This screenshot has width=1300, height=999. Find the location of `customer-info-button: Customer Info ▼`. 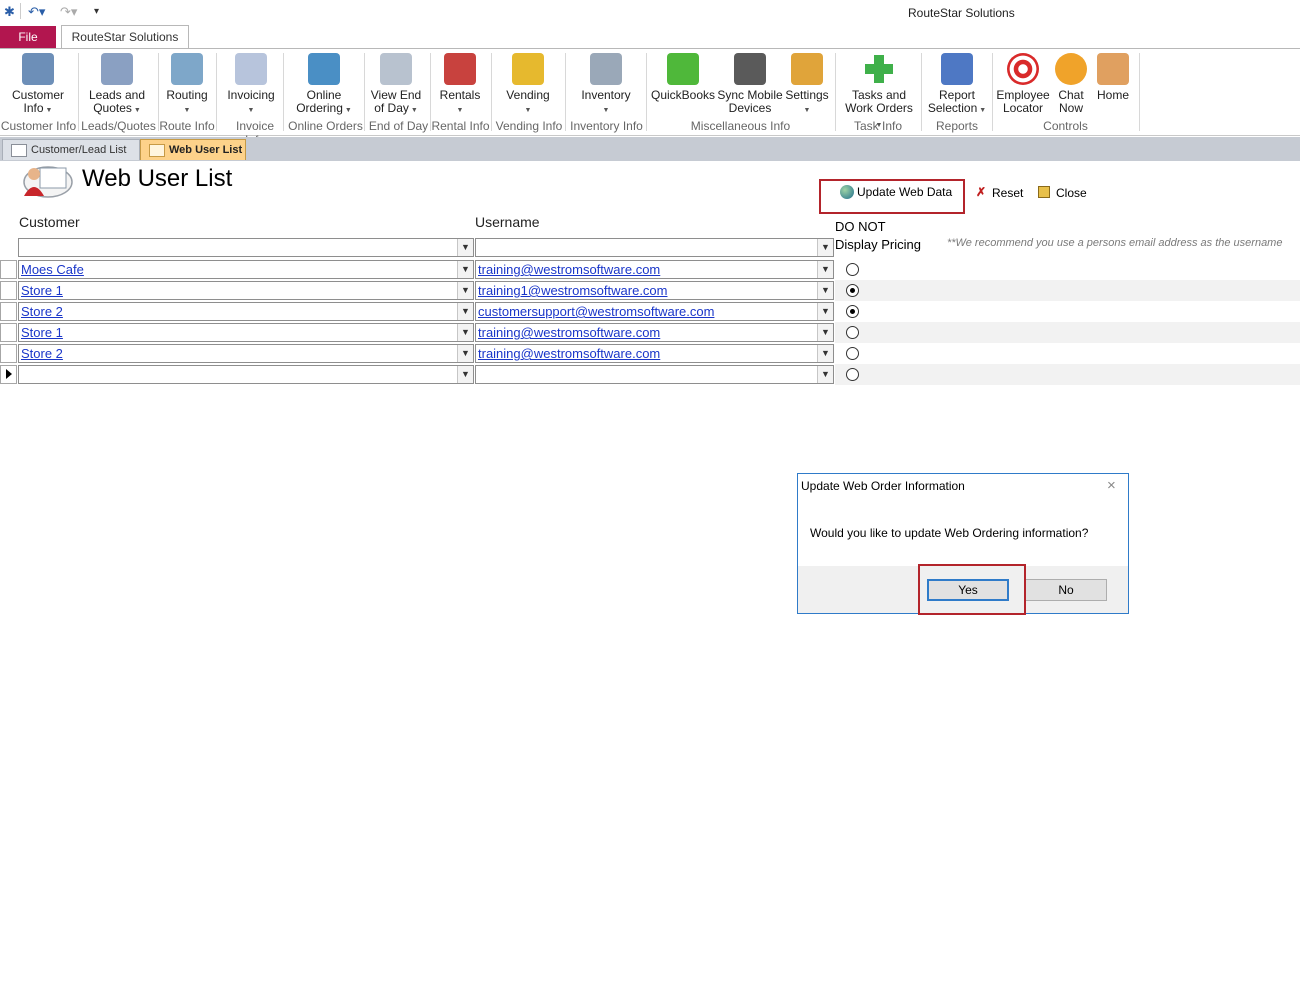

customer-info-button: Customer Info ▼ is located at coordinates (38, 85).